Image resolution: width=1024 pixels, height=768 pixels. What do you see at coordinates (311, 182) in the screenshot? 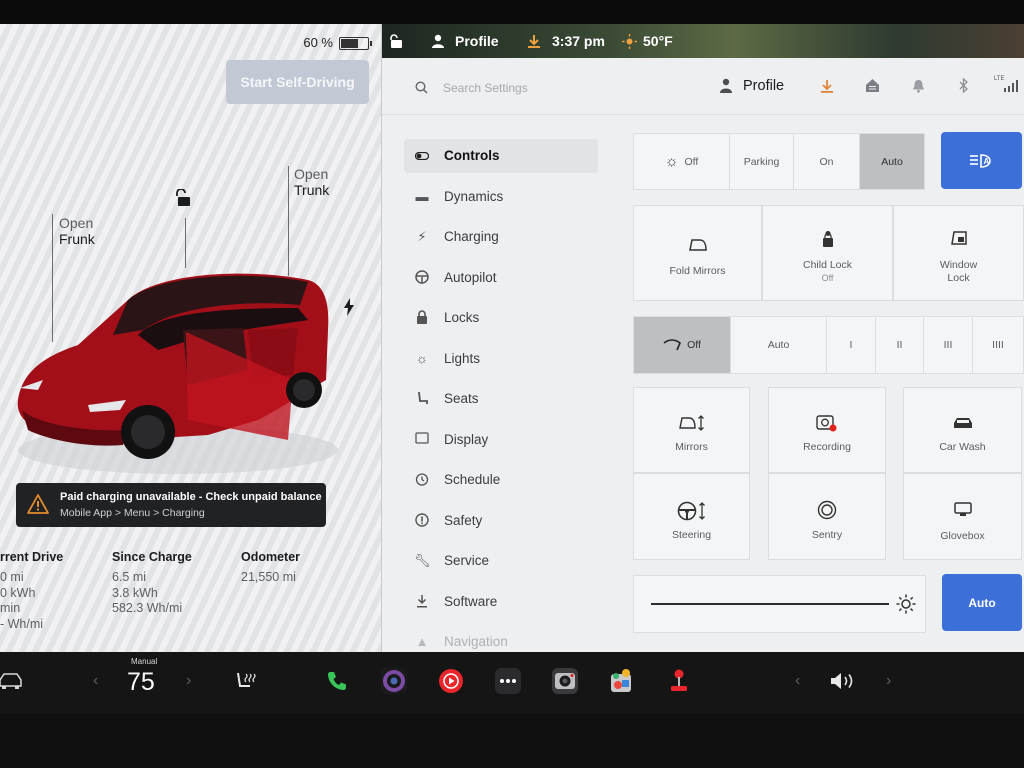
I see `open-trunk-button: Open Trunk` at bounding box center [311, 182].